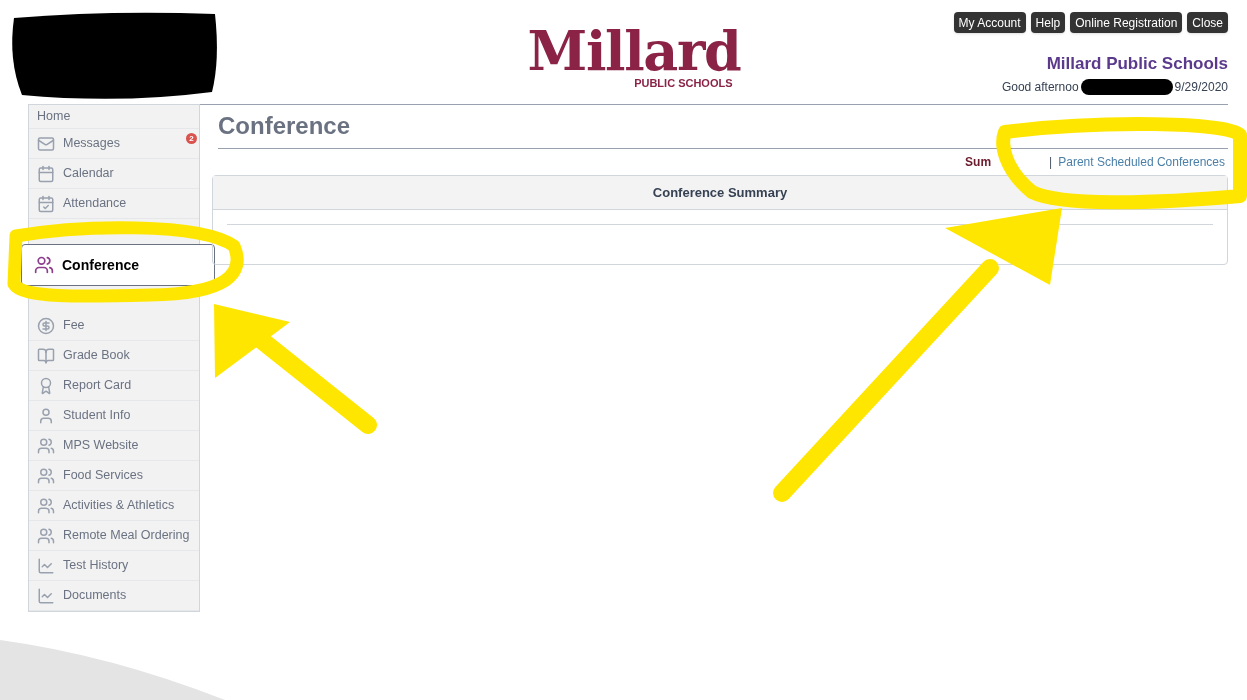  I want to click on header-button: Online Registration, so click(1126, 22).